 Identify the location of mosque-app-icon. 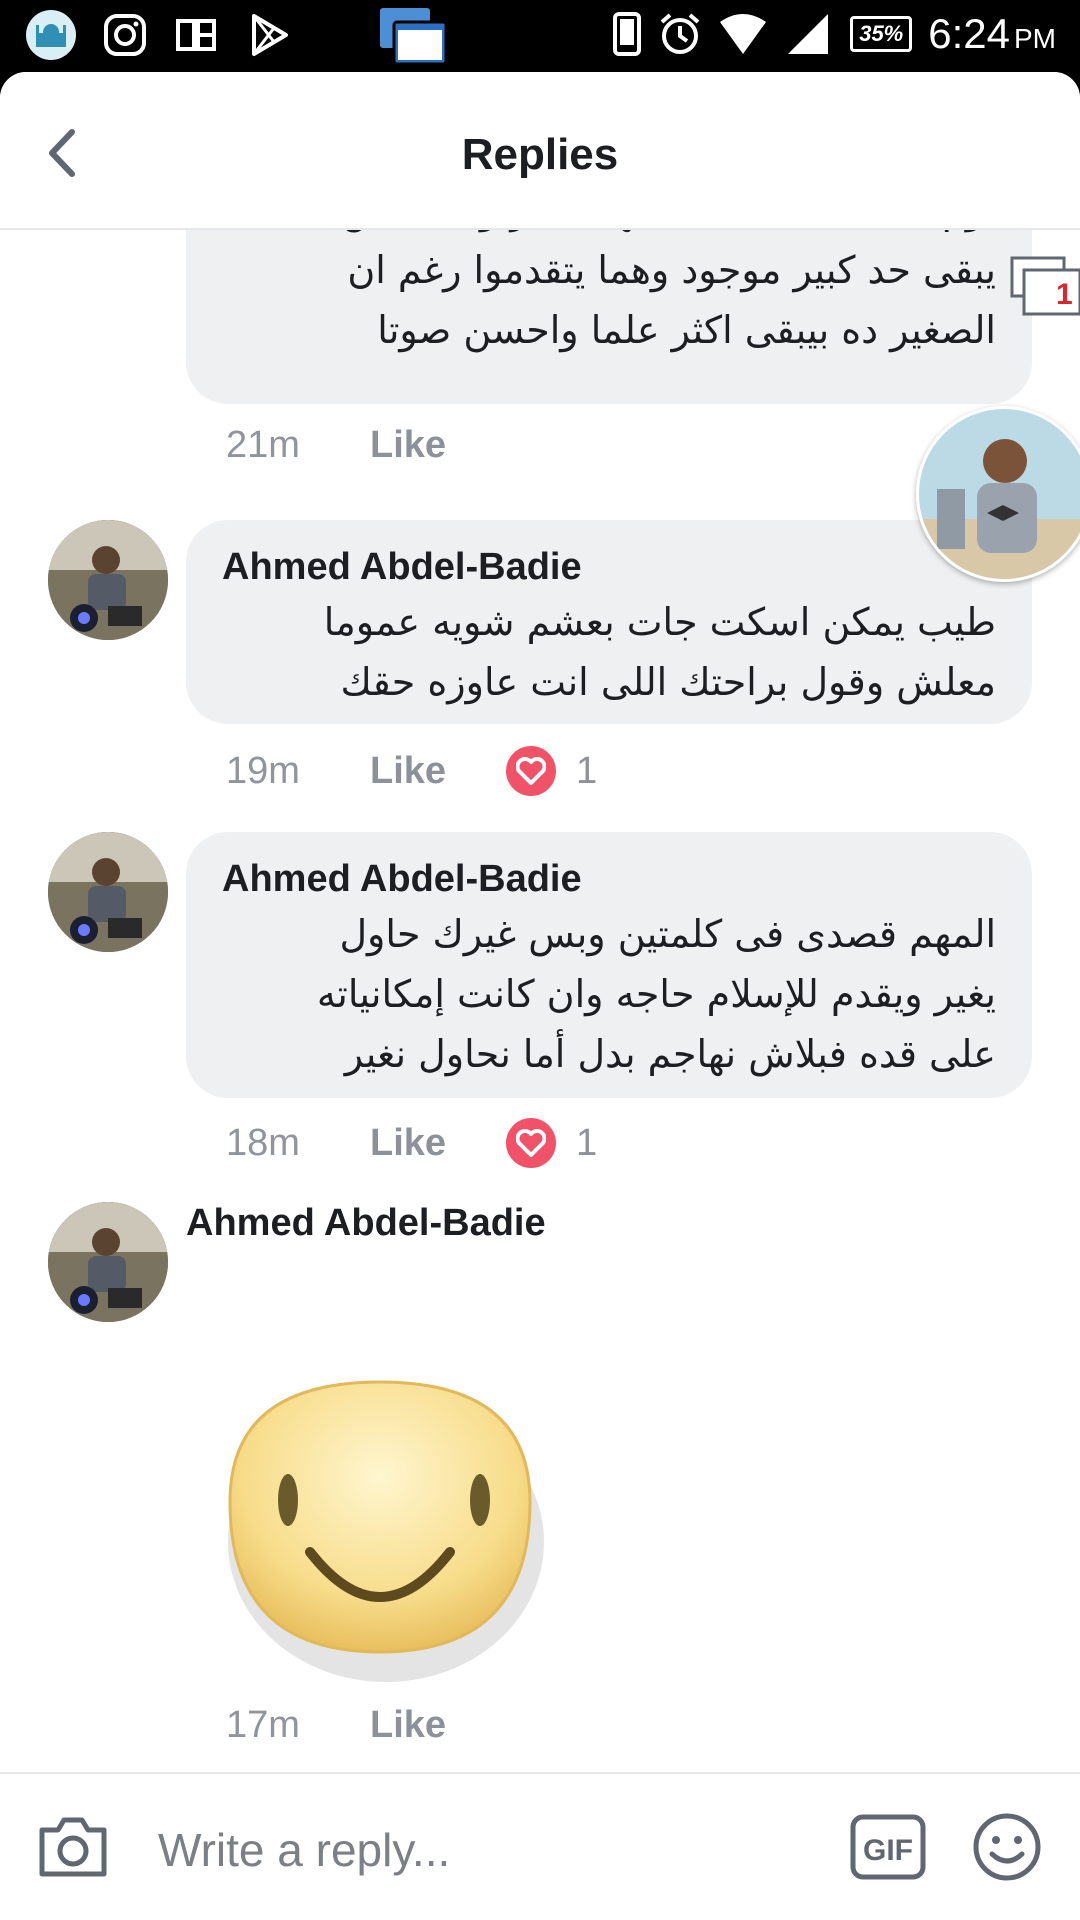
(51, 35).